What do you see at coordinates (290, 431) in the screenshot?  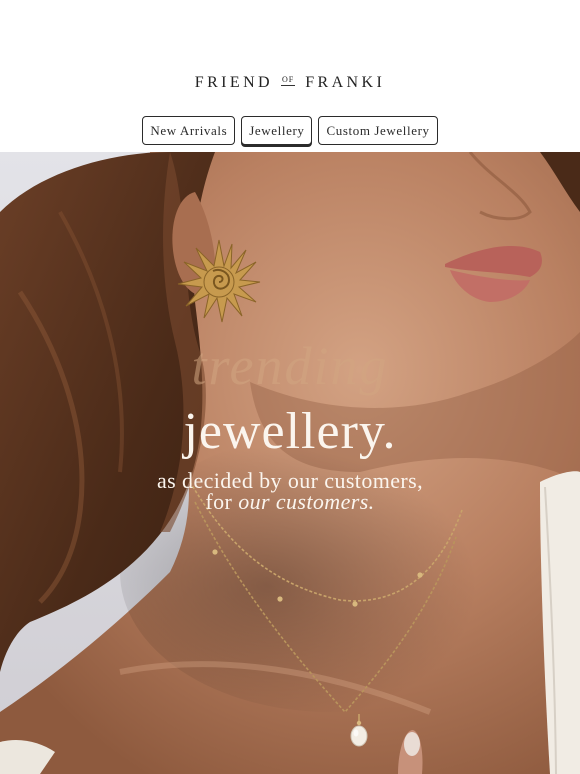 I see `headline-jewellery: jewellery.` at bounding box center [290, 431].